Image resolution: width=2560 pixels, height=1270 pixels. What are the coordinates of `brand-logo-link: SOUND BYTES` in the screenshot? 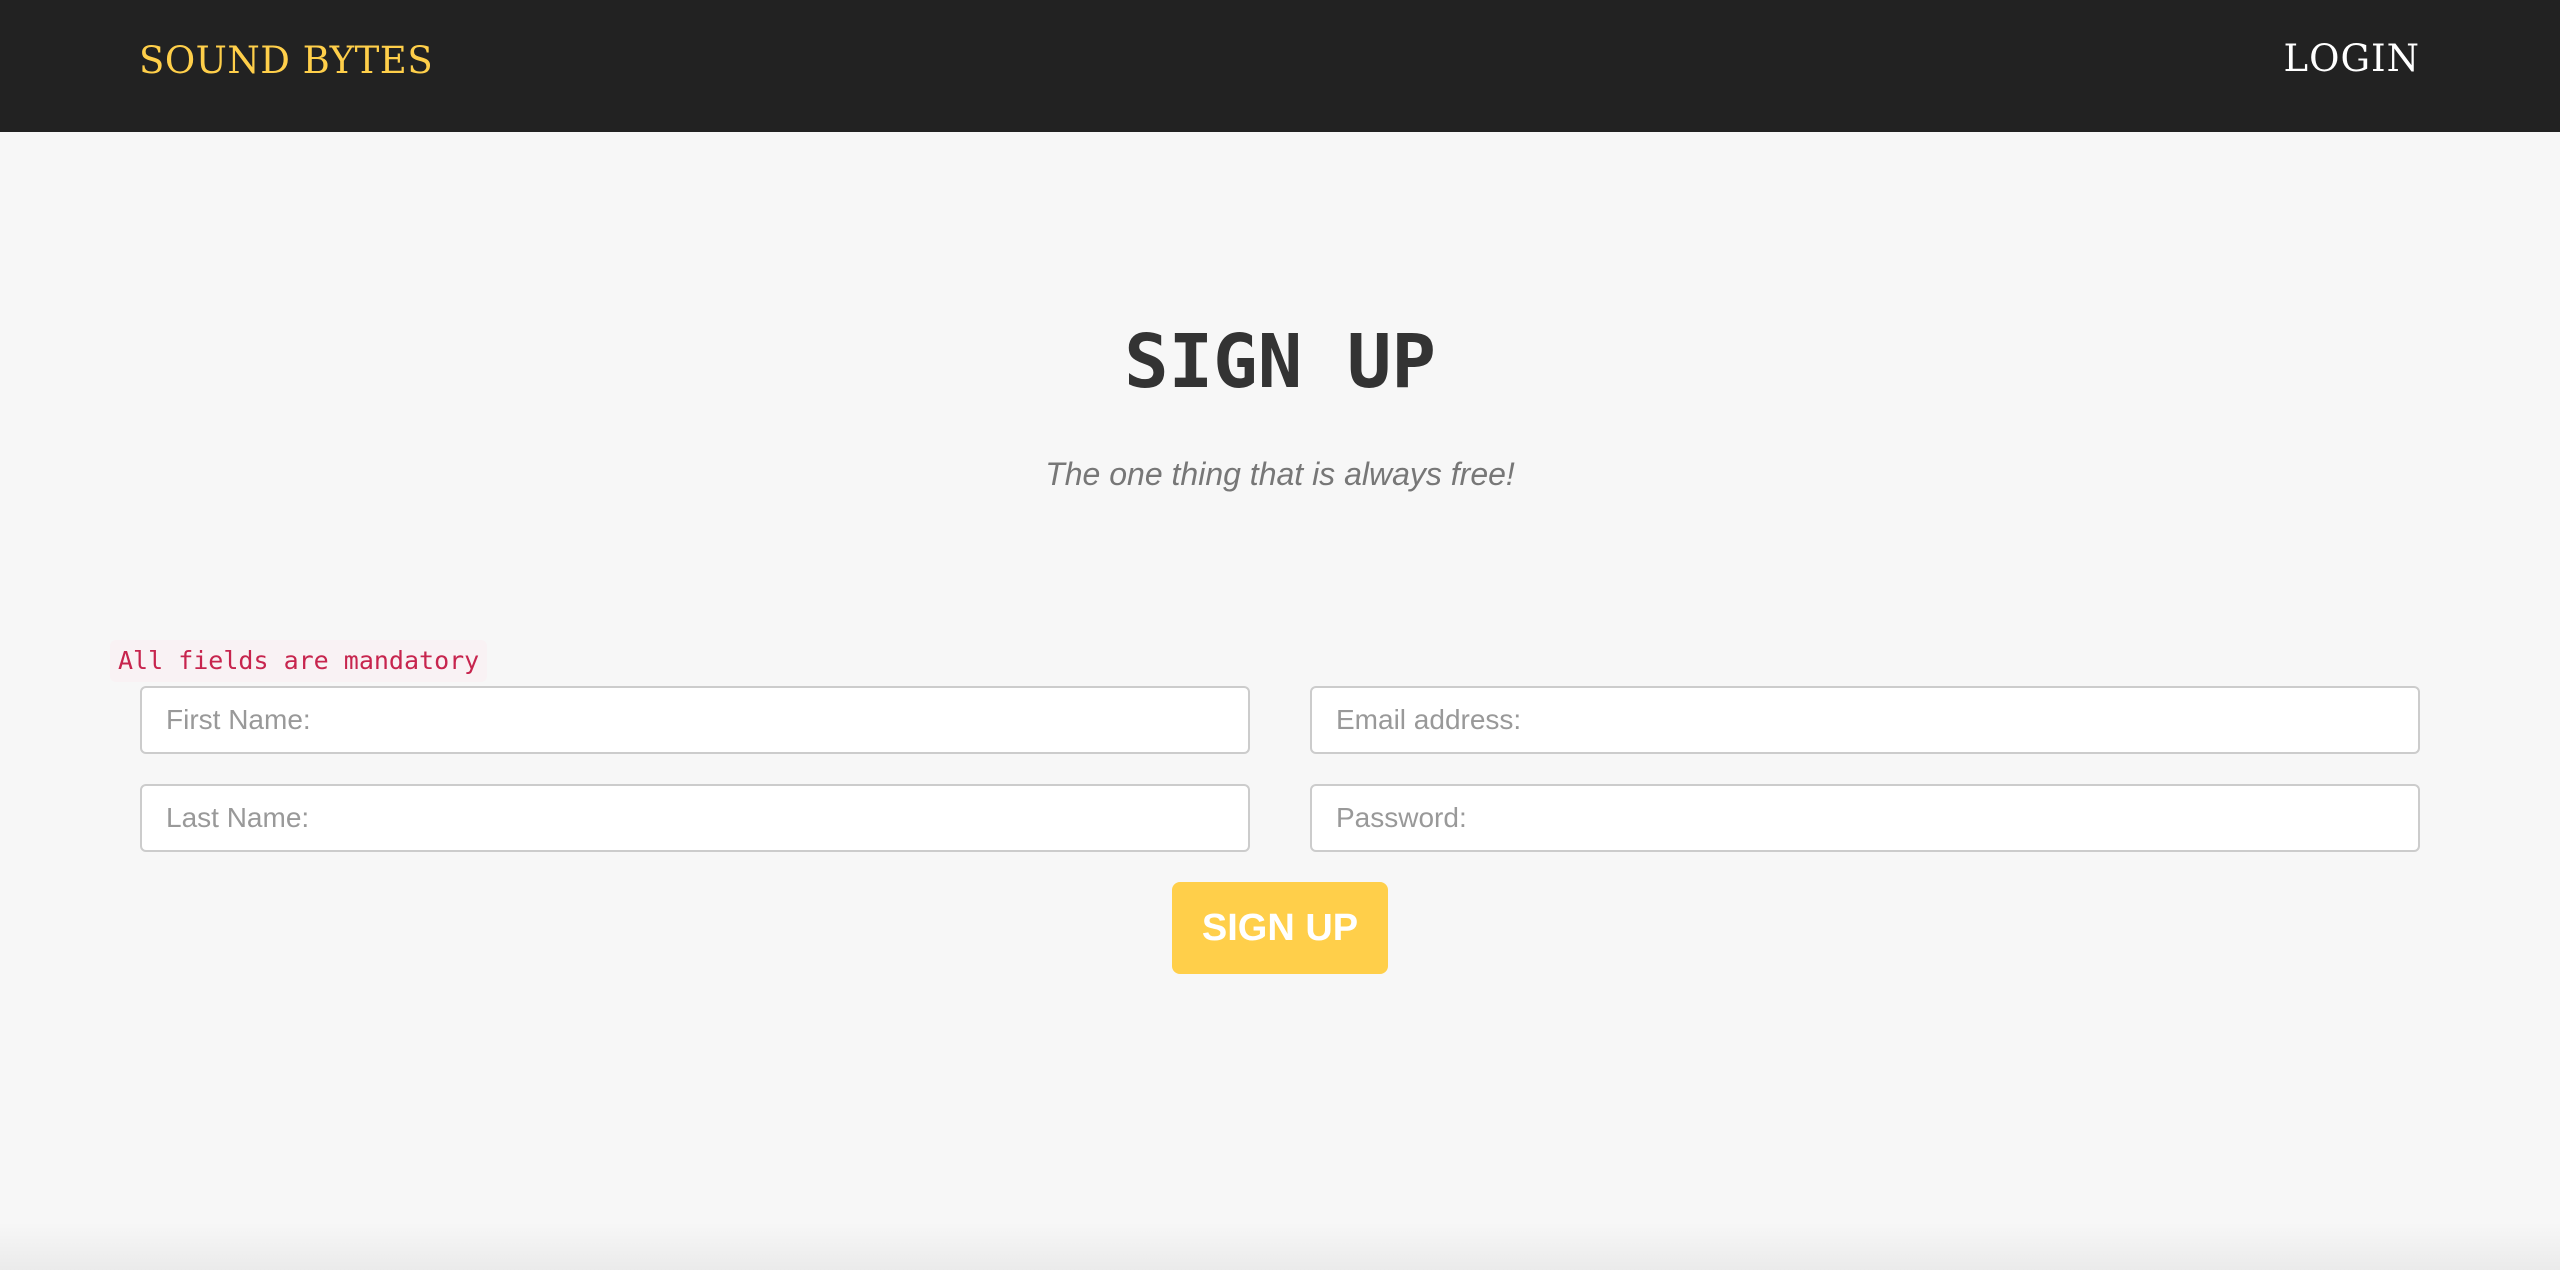 It's located at (286, 61).